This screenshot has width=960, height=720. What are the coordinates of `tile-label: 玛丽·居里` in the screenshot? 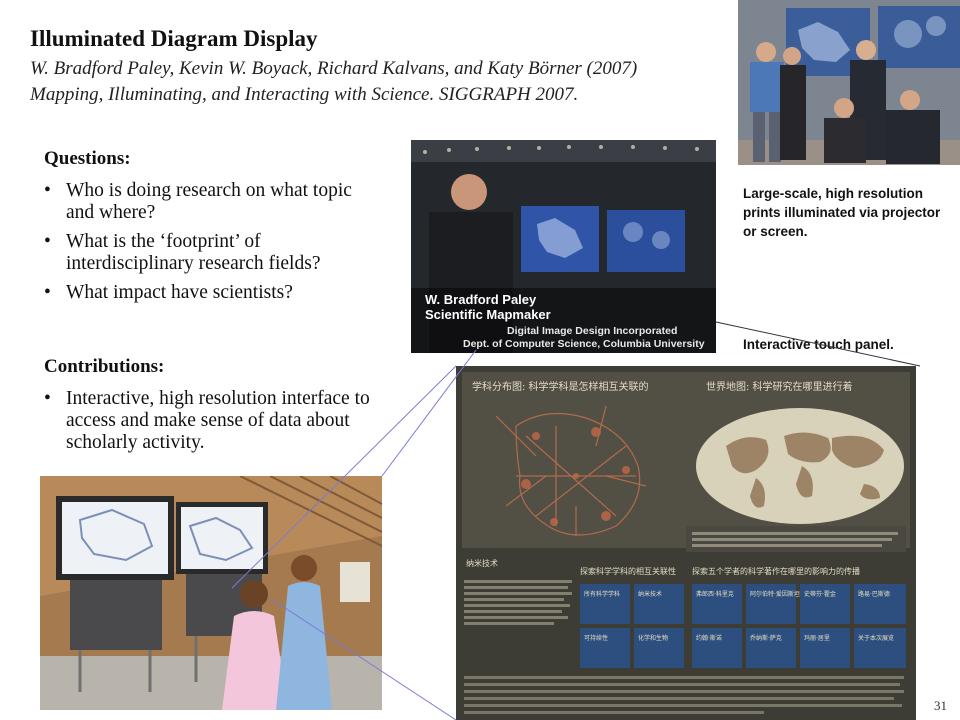 It's located at (817, 638).